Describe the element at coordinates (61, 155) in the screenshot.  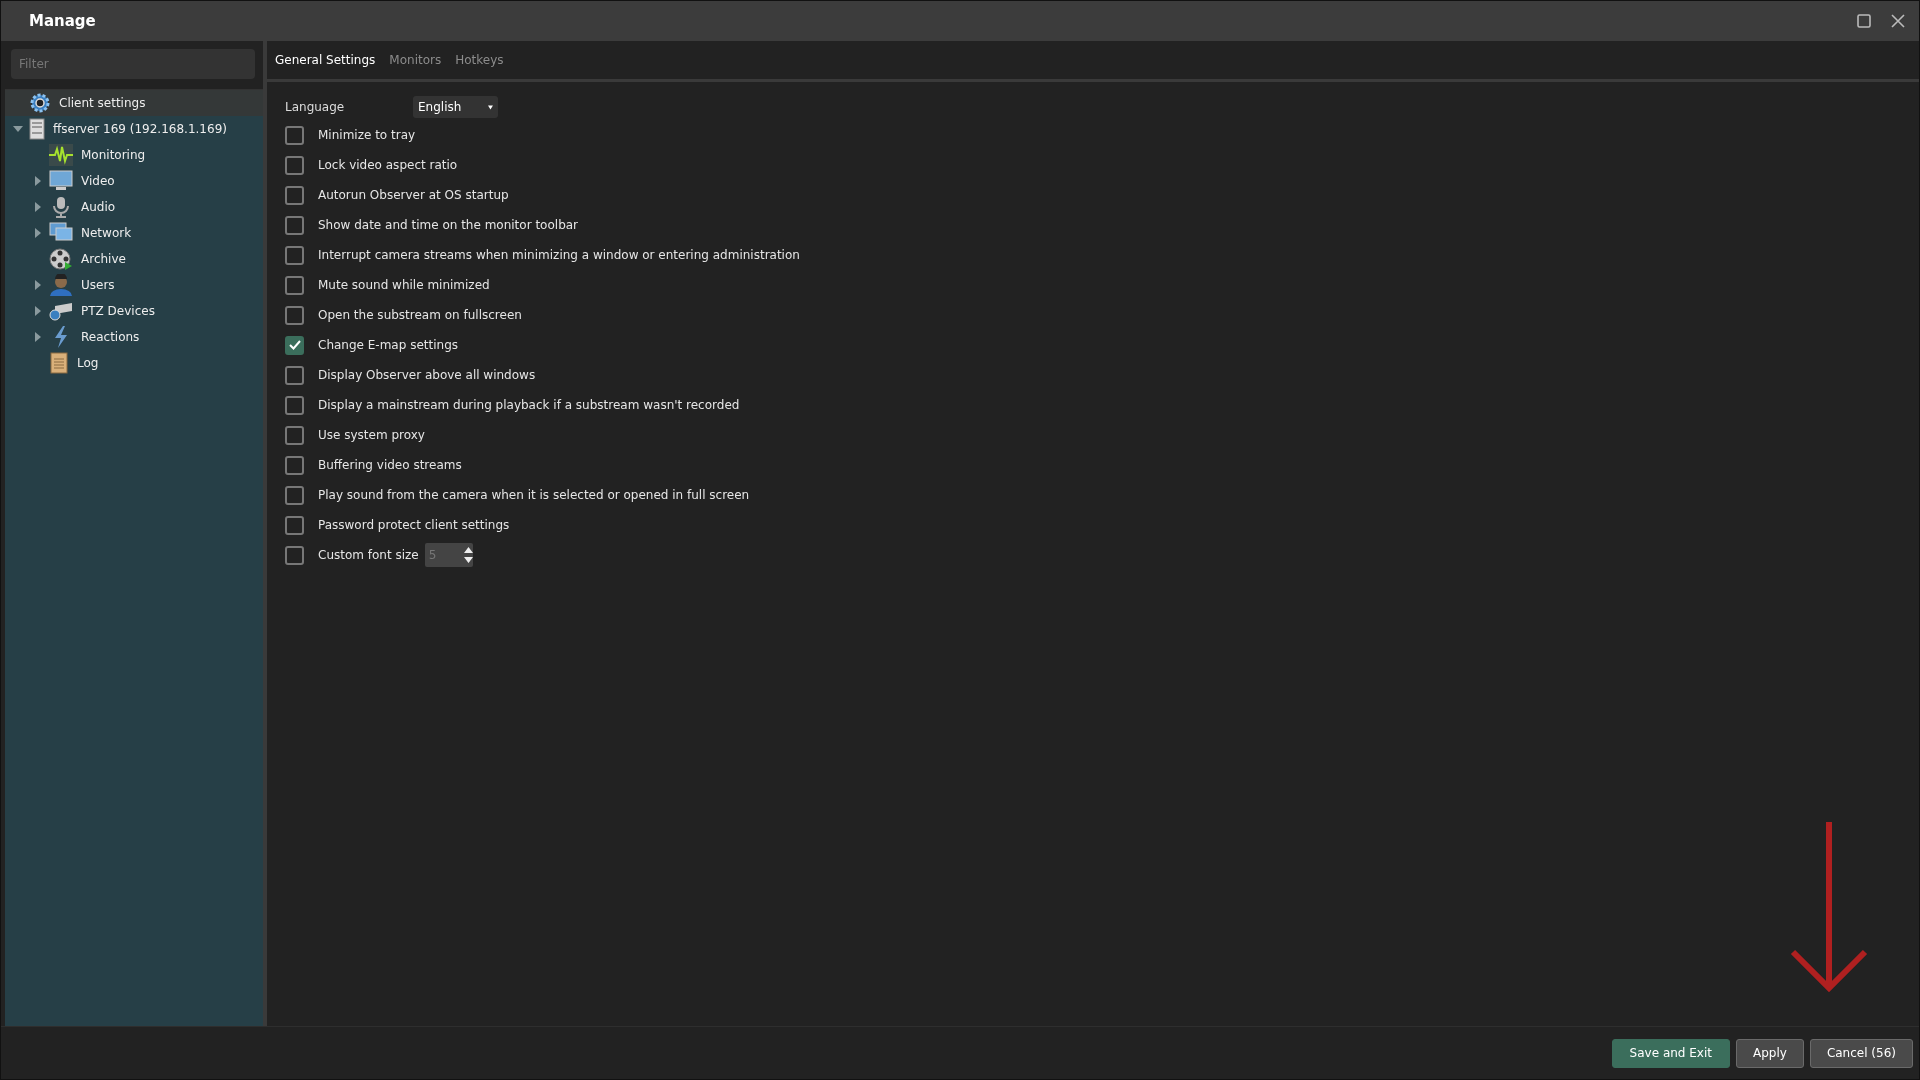
I see `waveform-icon` at that location.